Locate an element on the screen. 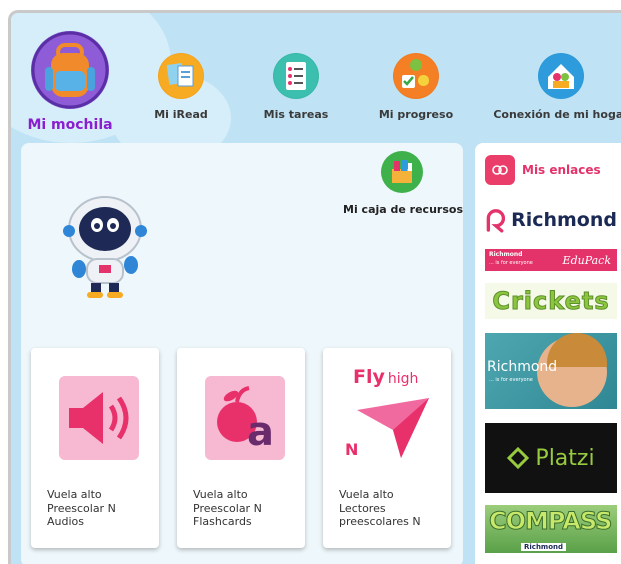 This screenshot has width=621, height=564. link-richmond: Richmond is located at coordinates (551, 220).